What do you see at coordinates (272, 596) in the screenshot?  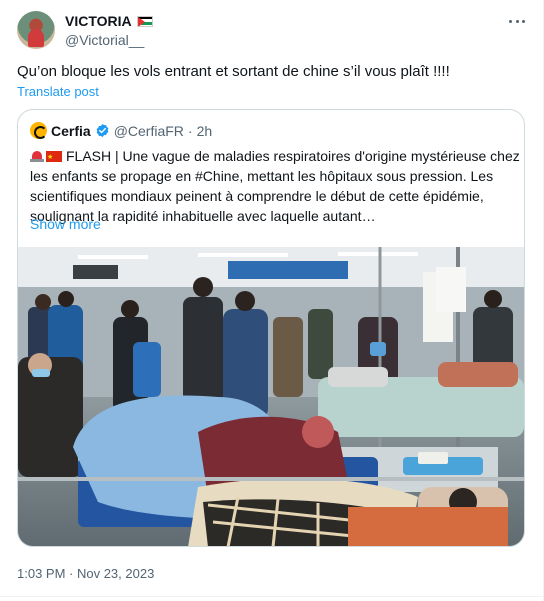 I see `divider` at bounding box center [272, 596].